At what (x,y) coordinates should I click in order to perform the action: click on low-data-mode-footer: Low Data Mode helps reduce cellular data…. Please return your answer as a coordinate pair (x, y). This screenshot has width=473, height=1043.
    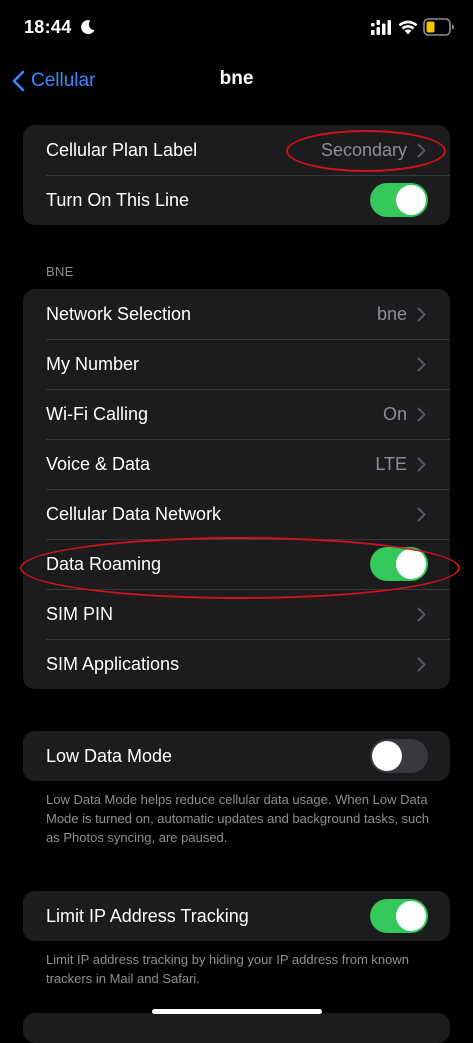
    Looking at the image, I should click on (238, 818).